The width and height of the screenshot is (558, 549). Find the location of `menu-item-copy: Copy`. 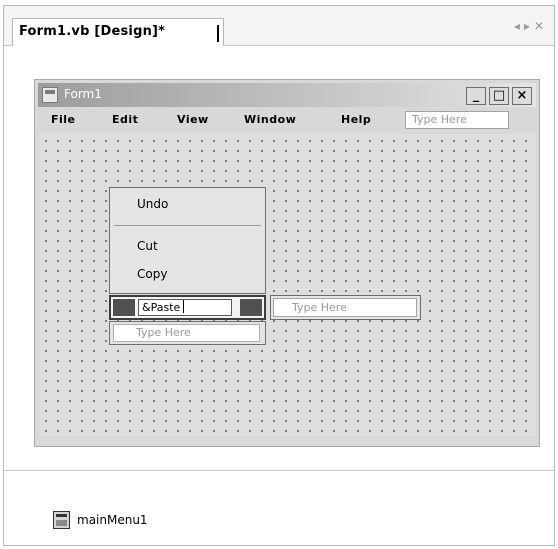

menu-item-copy: Copy is located at coordinates (152, 274).